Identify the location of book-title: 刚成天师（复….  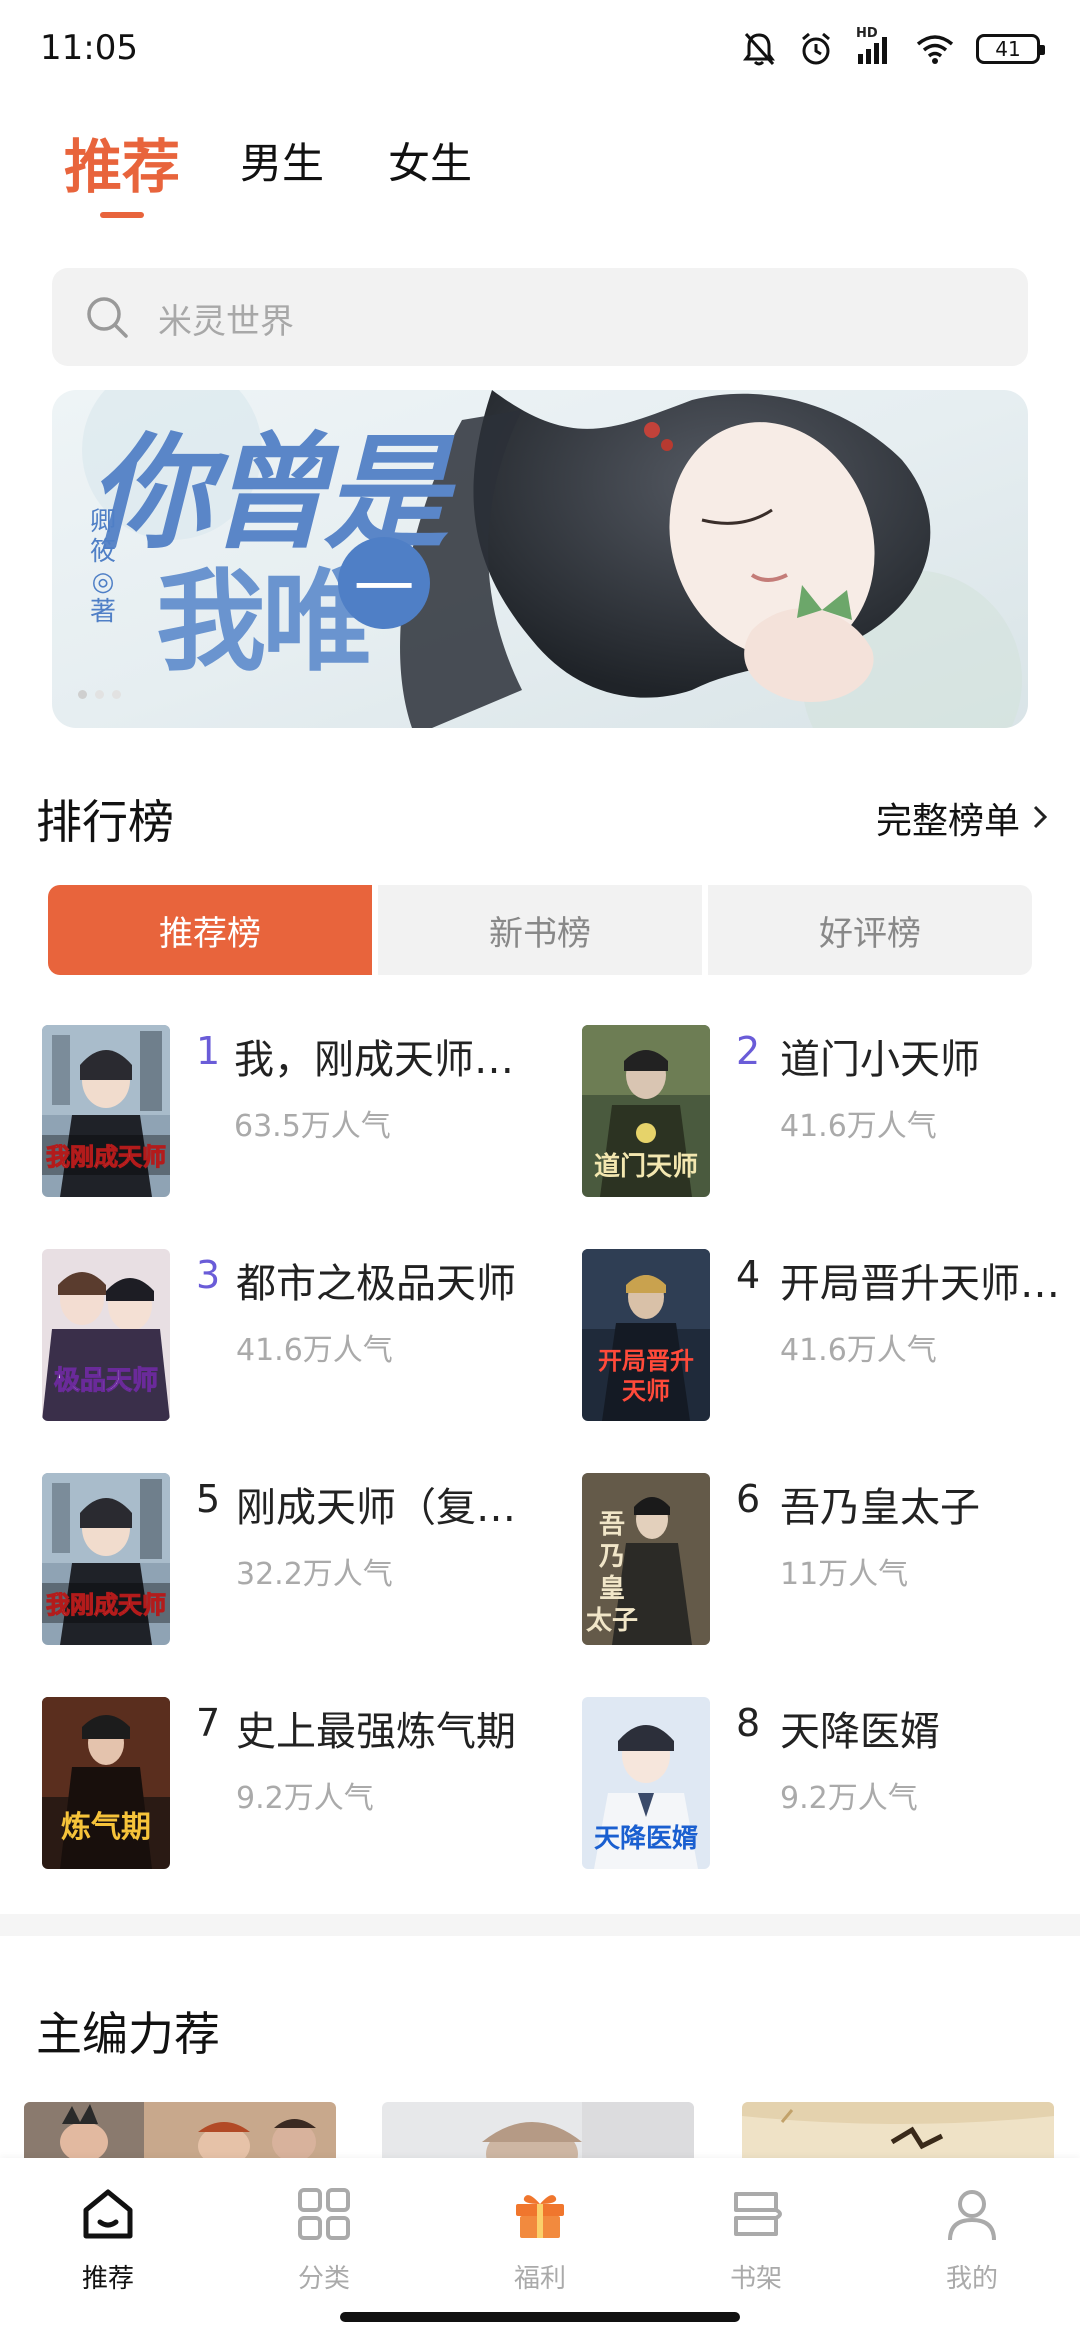
(376, 1508).